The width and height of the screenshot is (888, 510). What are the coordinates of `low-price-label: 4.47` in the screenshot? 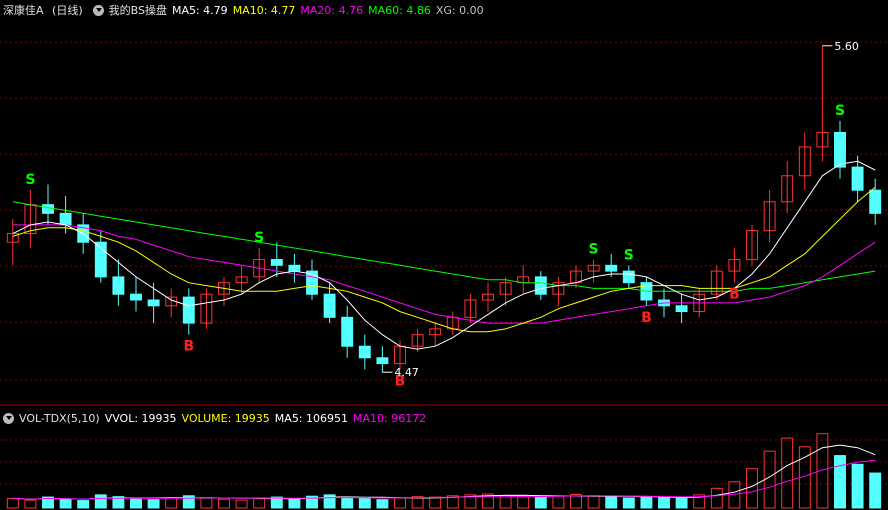 It's located at (406, 372).